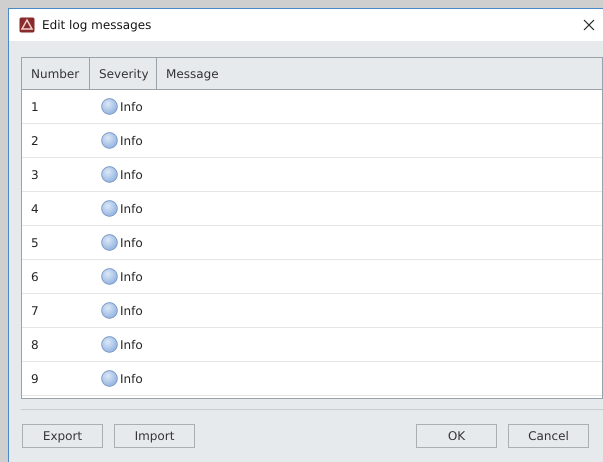 The width and height of the screenshot is (603, 462). Describe the element at coordinates (548, 436) in the screenshot. I see `dialog-button: Cancel` at that location.